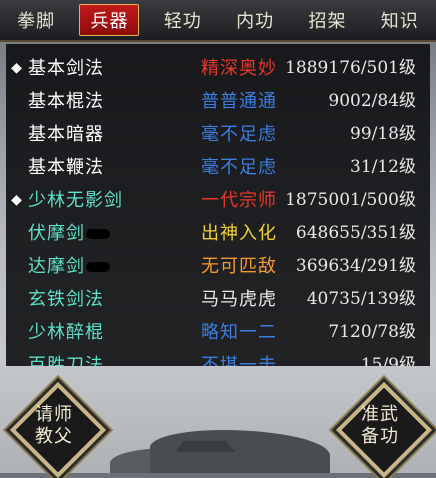  Describe the element at coordinates (239, 101) in the screenshot. I see `skill-rank: 普普通通` at that location.